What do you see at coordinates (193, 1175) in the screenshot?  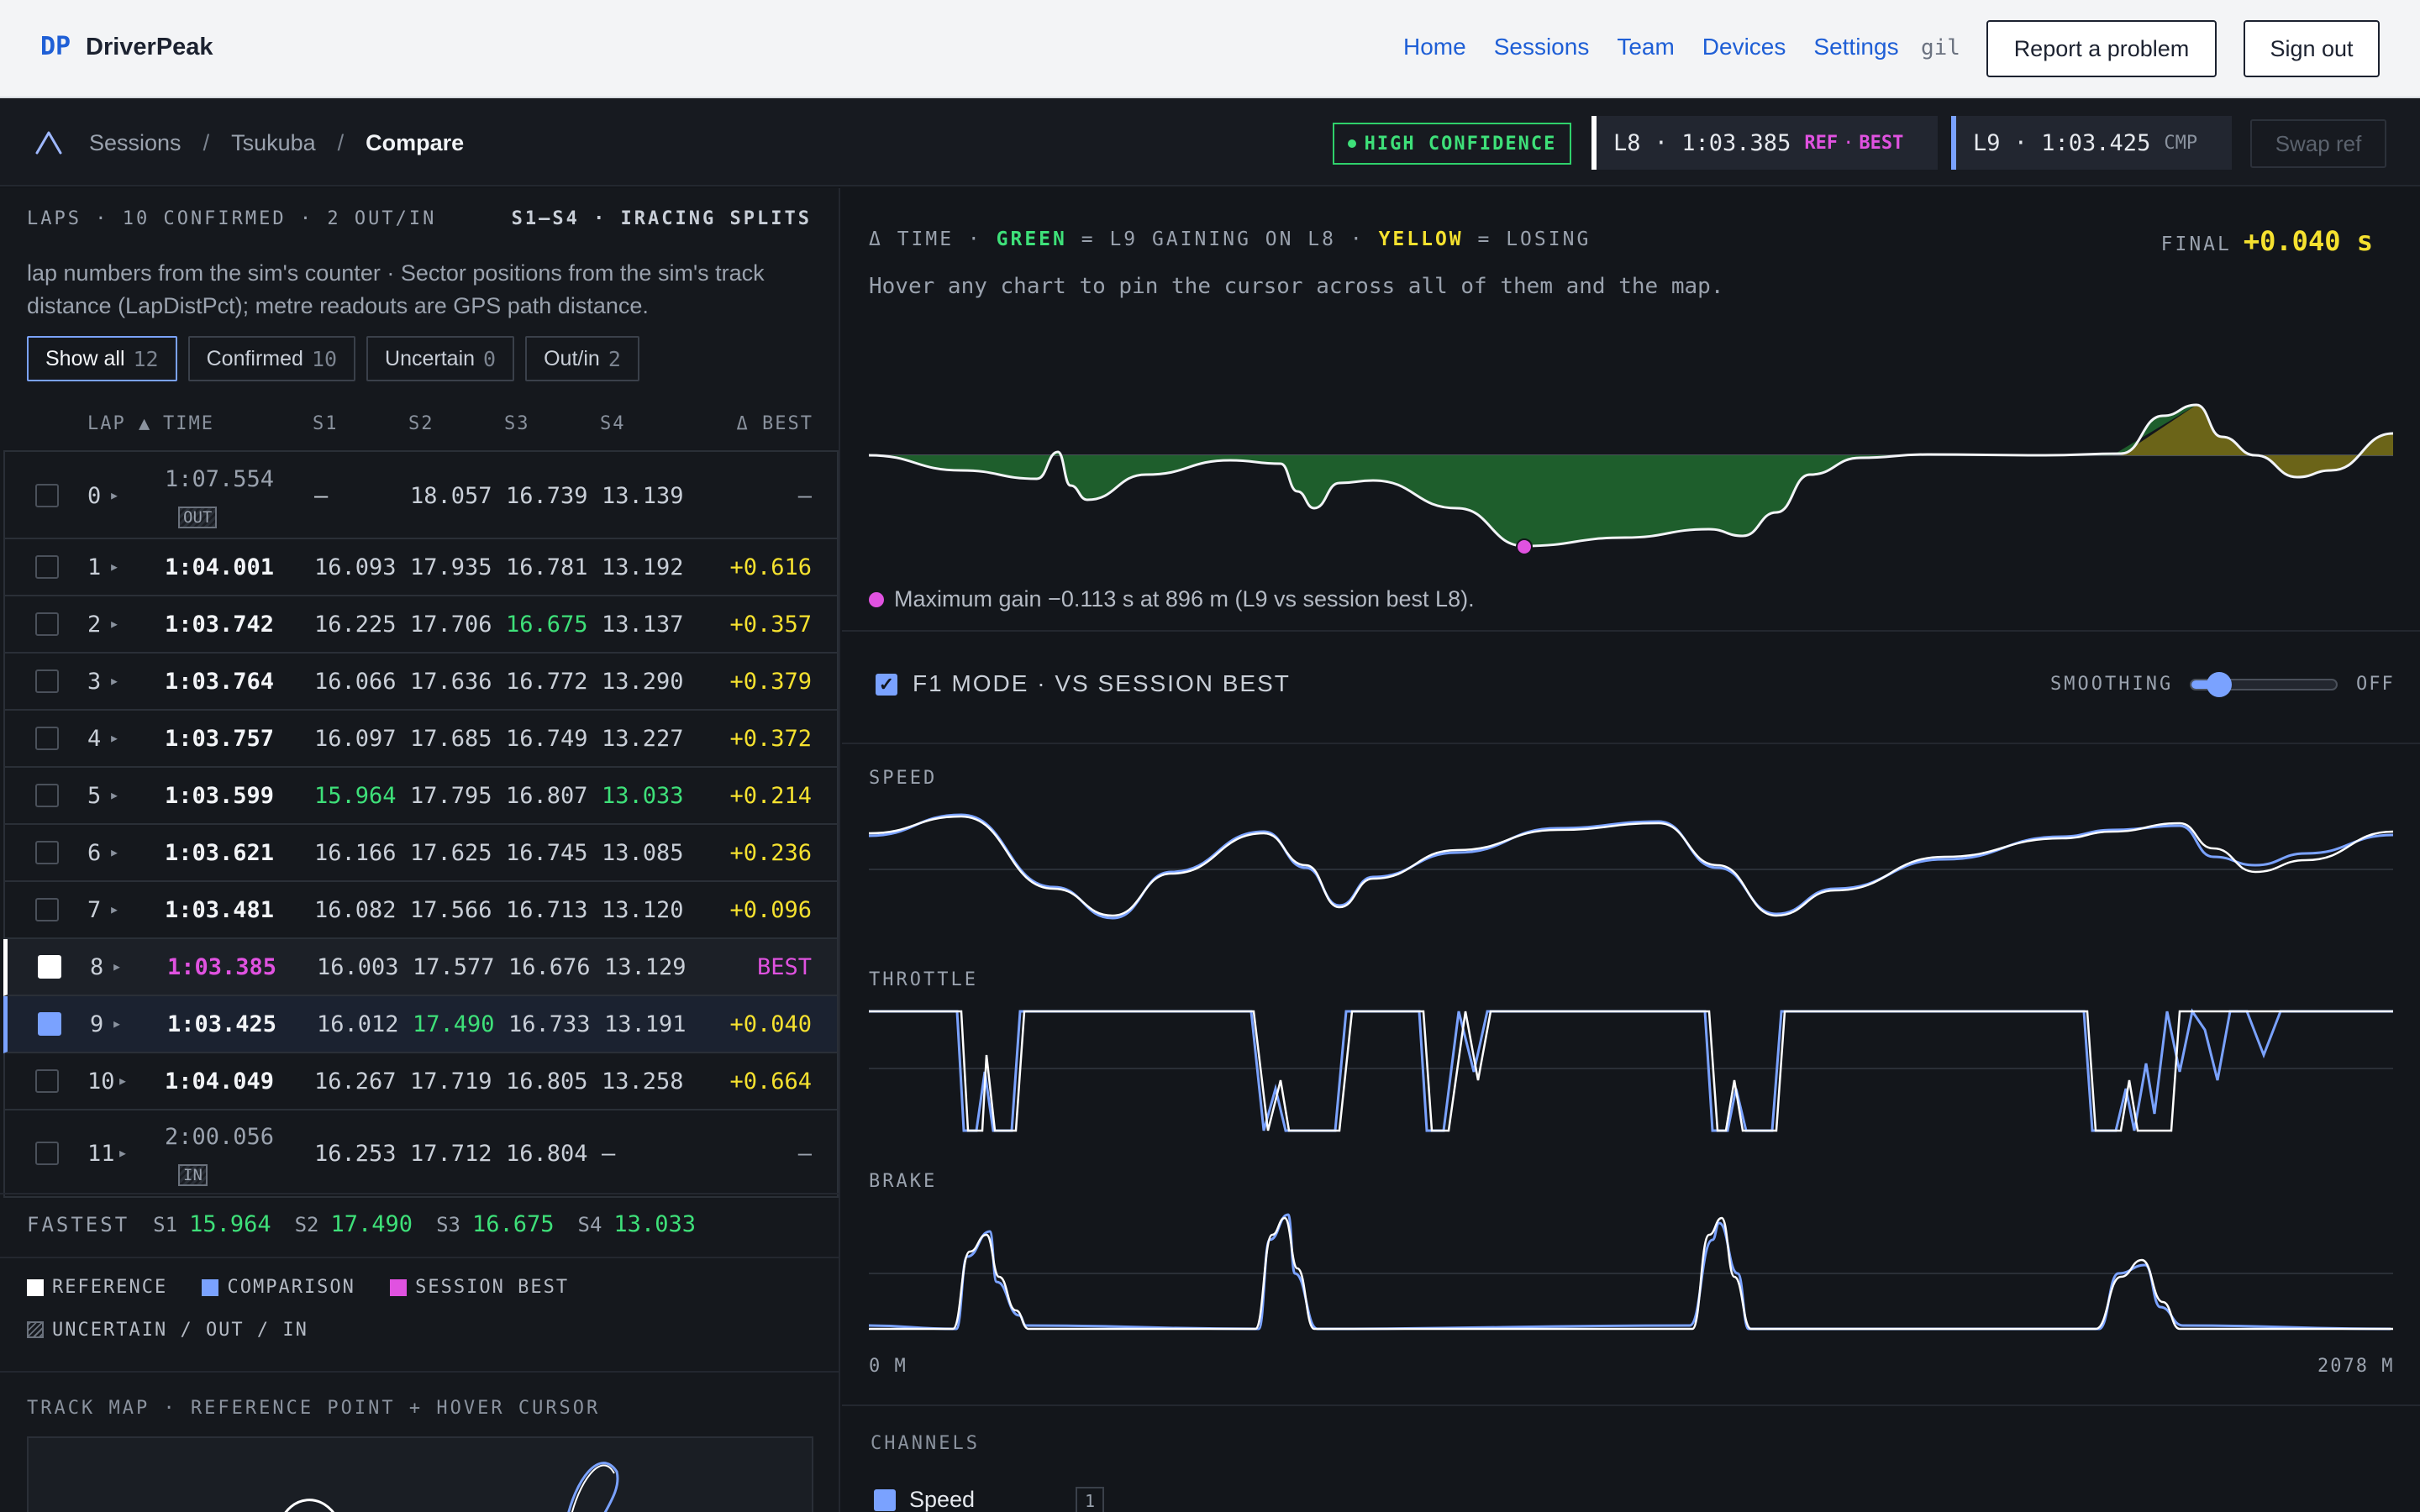 I see `lap-type-tag: IN` at bounding box center [193, 1175].